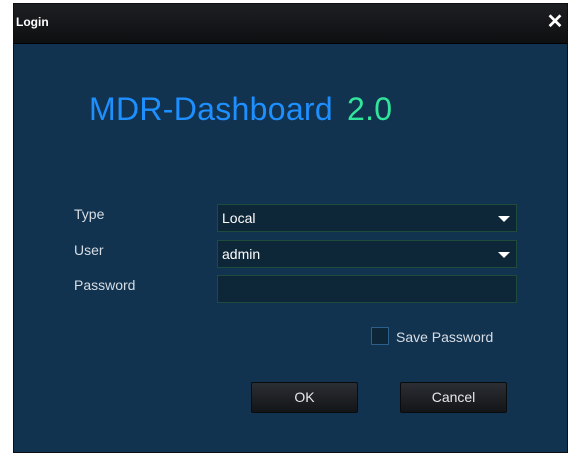 This screenshot has width=577, height=457. Describe the element at coordinates (444, 337) in the screenshot. I see `save-password-label: Save Password` at that location.